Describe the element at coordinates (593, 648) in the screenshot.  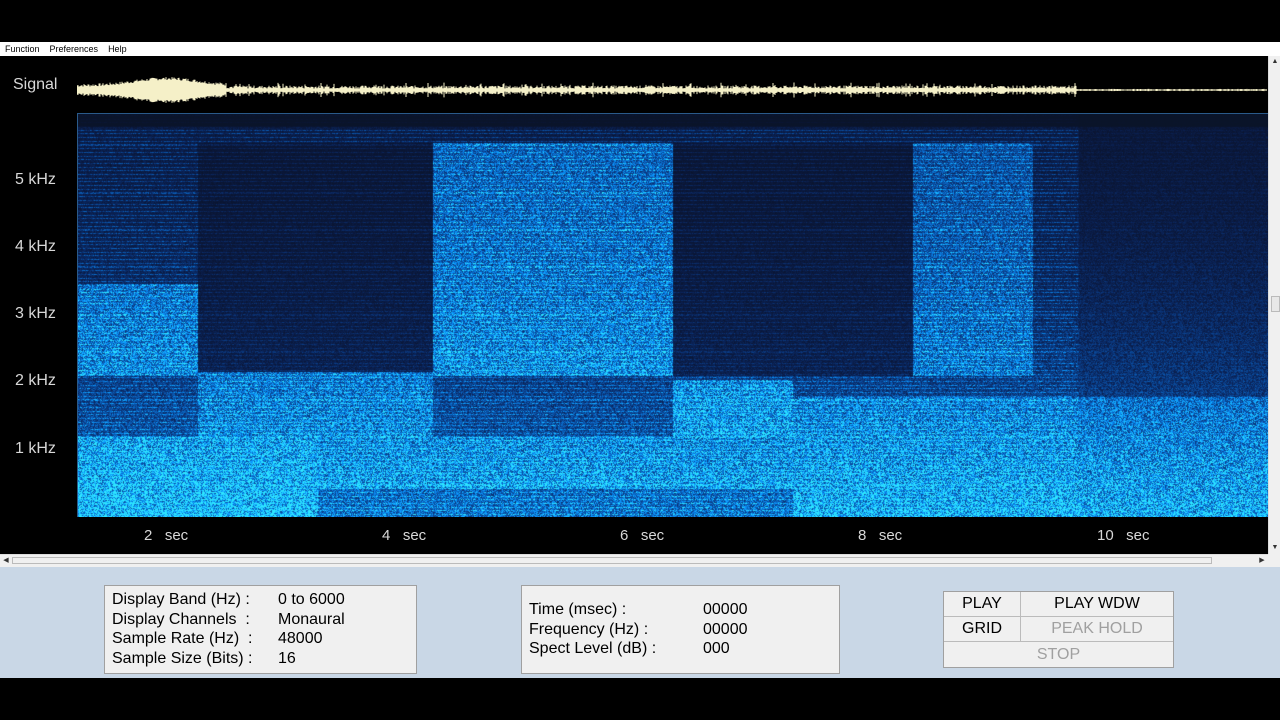
I see `spect-level-label: Spect Level (dB) :` at that location.